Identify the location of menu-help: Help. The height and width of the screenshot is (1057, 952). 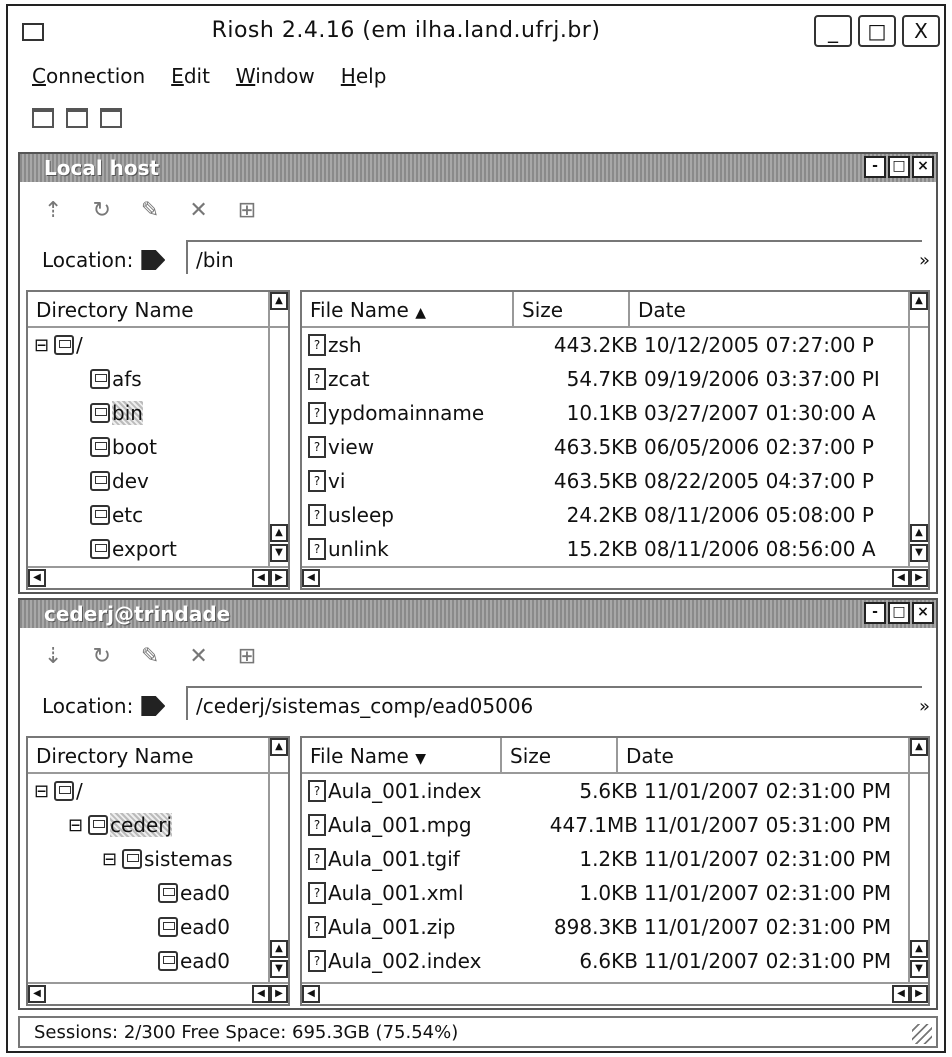
(364, 76).